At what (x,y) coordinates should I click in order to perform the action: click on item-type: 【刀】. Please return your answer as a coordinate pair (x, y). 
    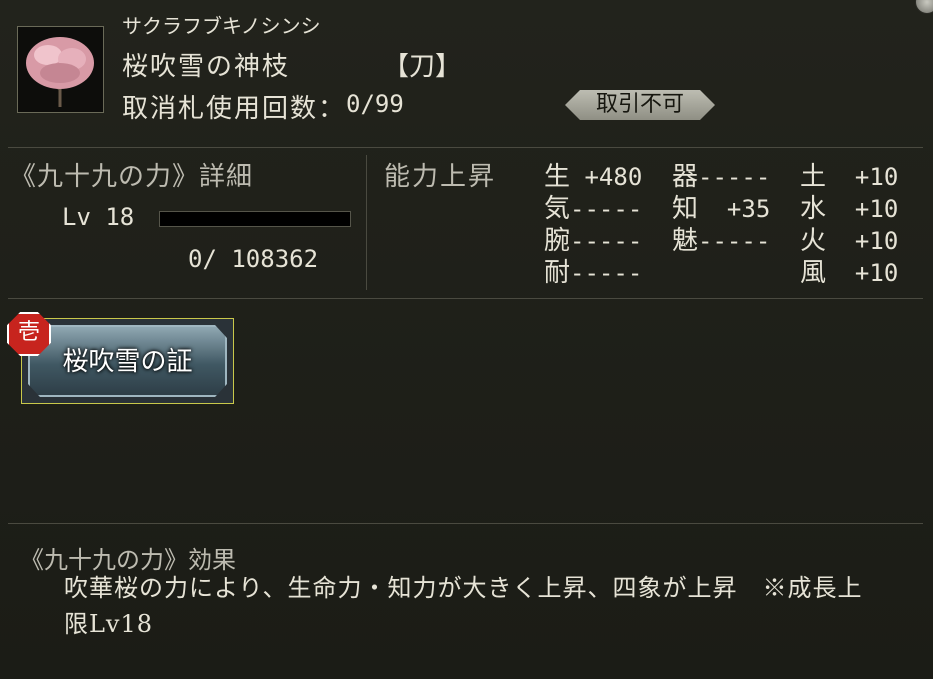
    Looking at the image, I should click on (422, 67).